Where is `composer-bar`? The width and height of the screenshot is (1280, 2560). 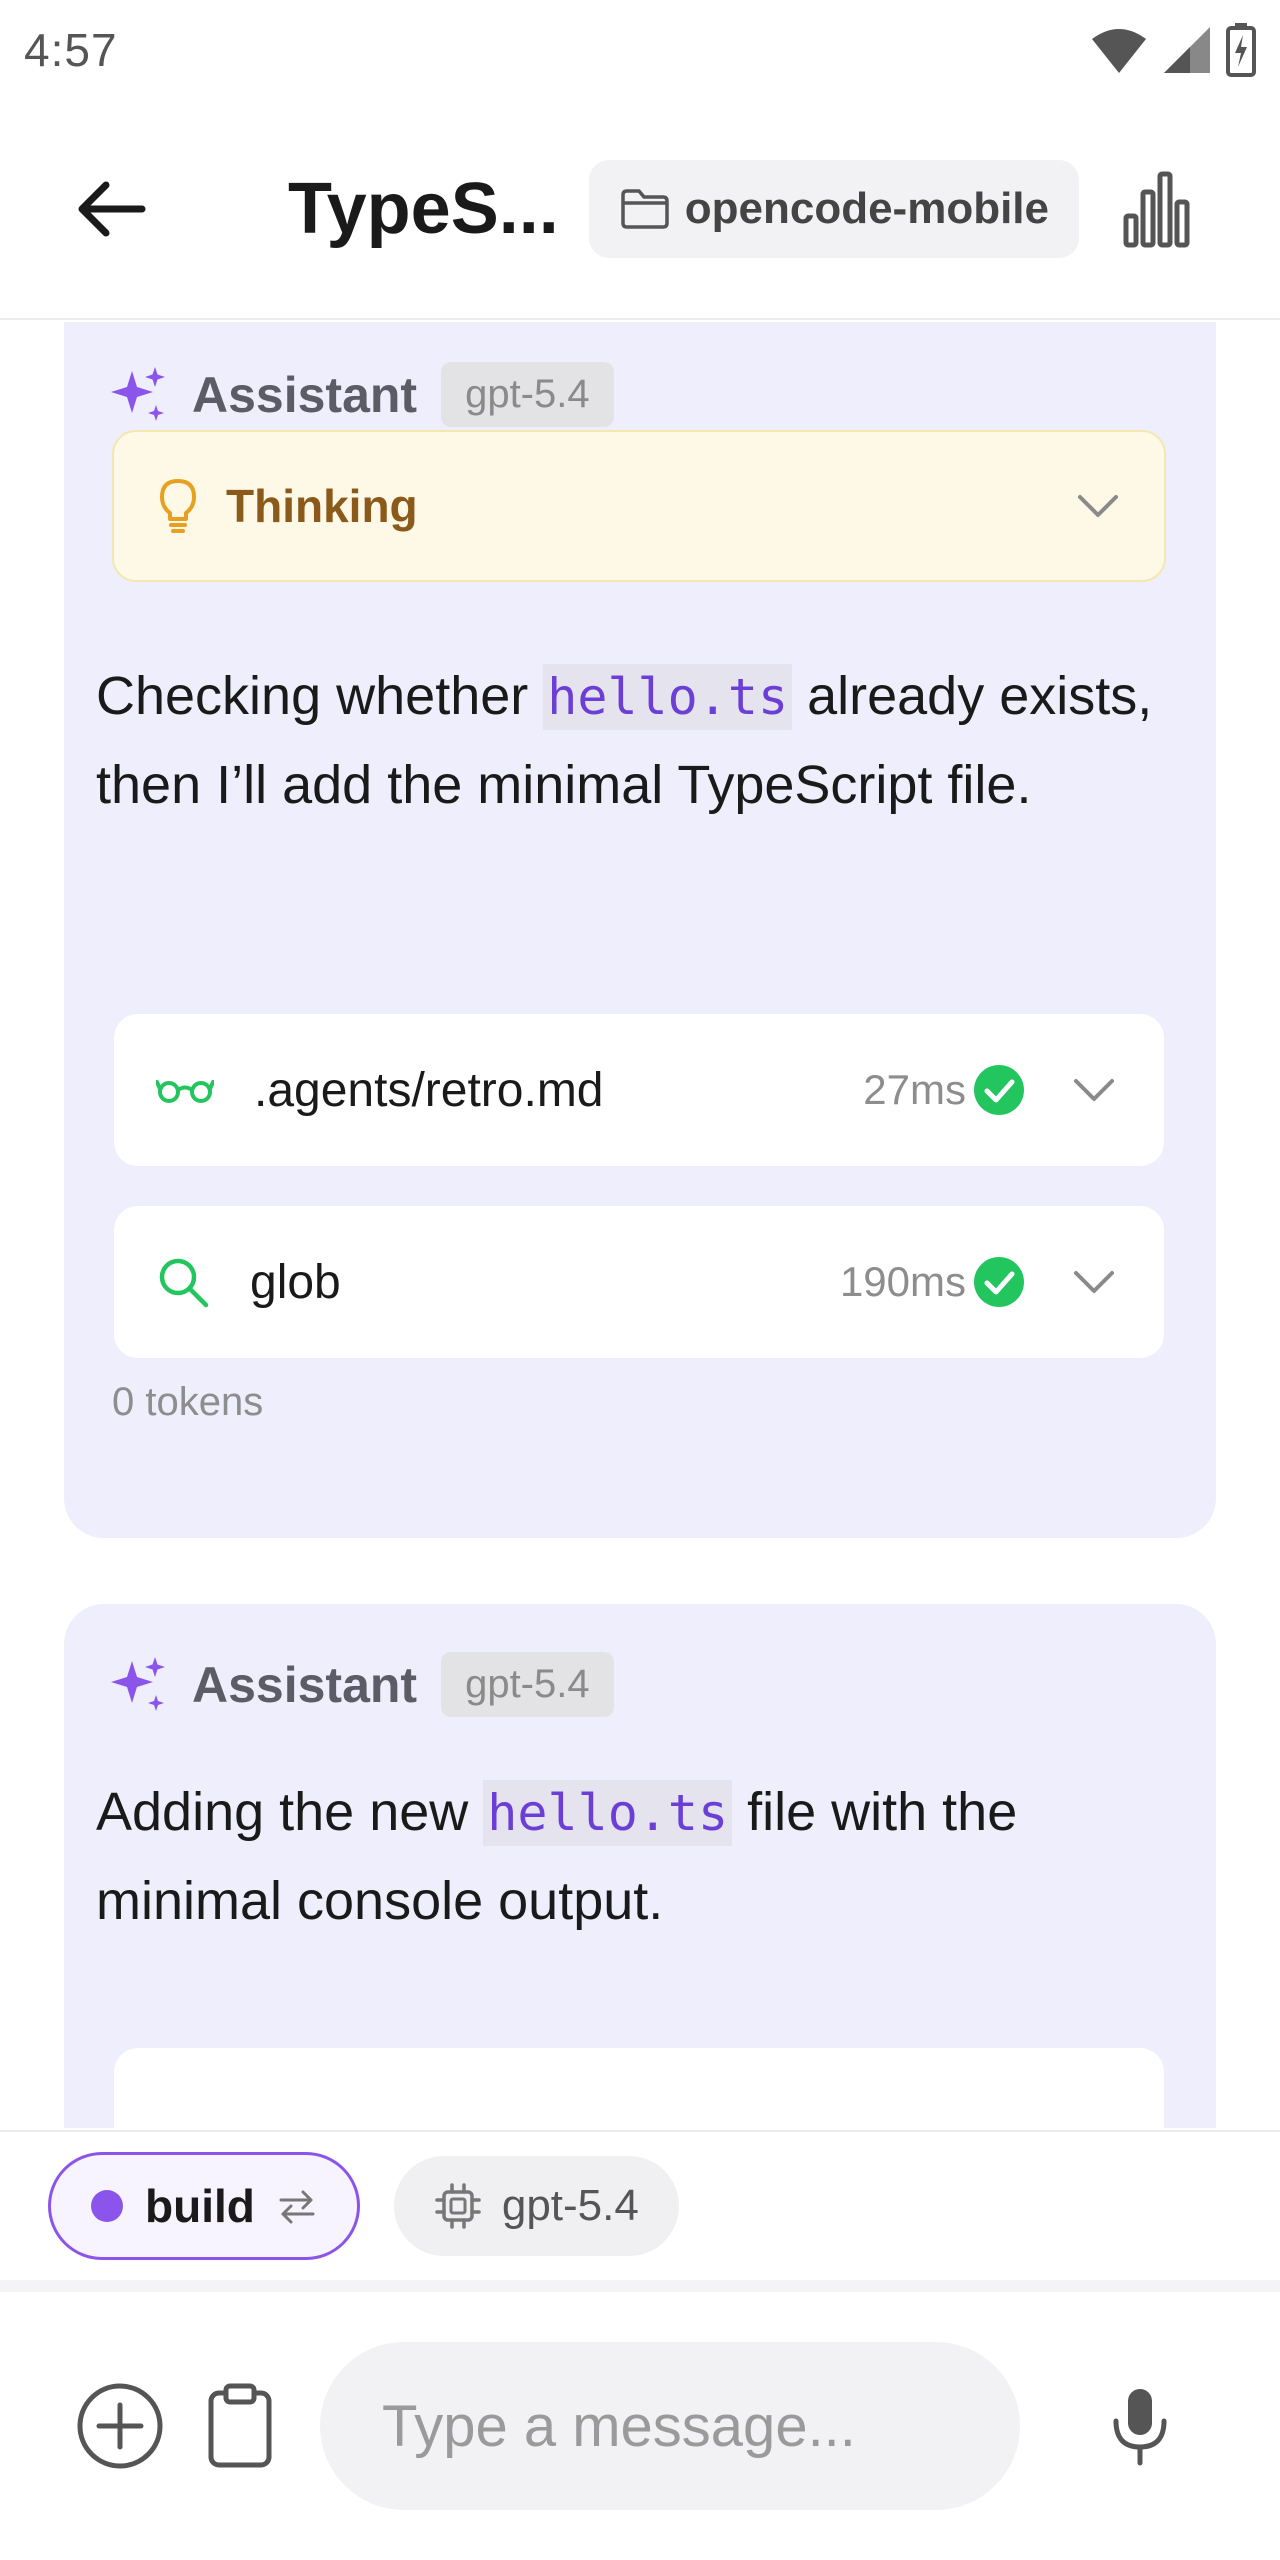 composer-bar is located at coordinates (640, 2426).